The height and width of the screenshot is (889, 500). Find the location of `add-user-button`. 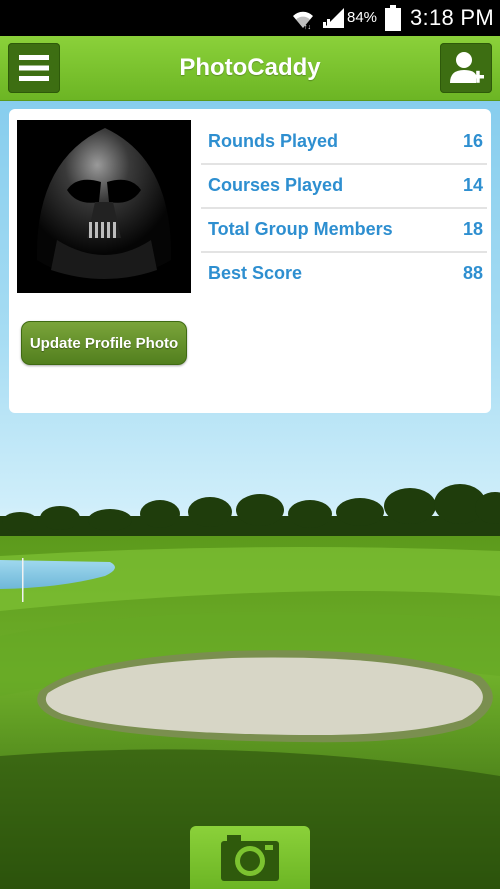

add-user-button is located at coordinates (466, 68).